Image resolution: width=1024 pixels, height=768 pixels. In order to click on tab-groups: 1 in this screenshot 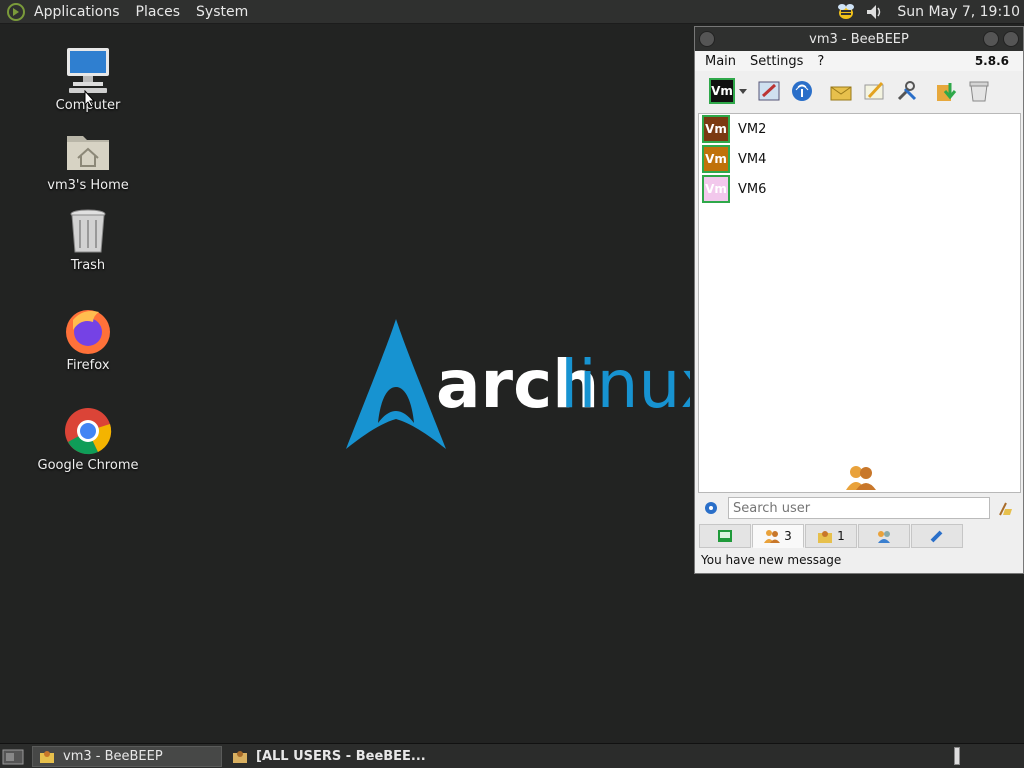, I will do `click(831, 536)`.